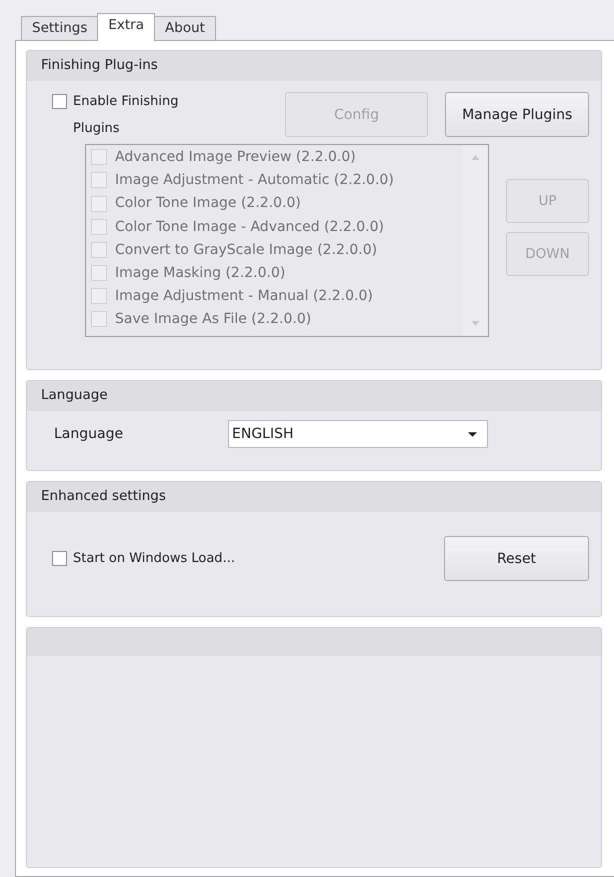  I want to click on tab: Extra, so click(126, 27).